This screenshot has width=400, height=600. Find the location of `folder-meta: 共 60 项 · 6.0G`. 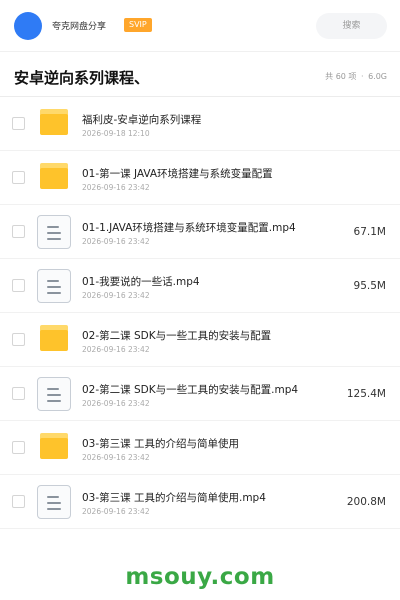

folder-meta: 共 60 项 · 6.0G is located at coordinates (356, 76).